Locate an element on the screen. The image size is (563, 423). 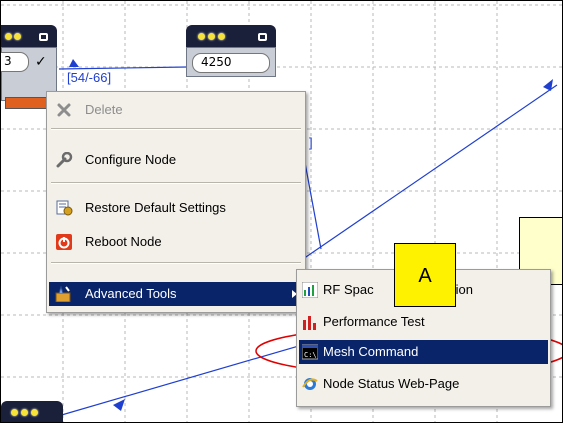
menu-item-label: Node Status Web-Page is located at coordinates (391, 383).